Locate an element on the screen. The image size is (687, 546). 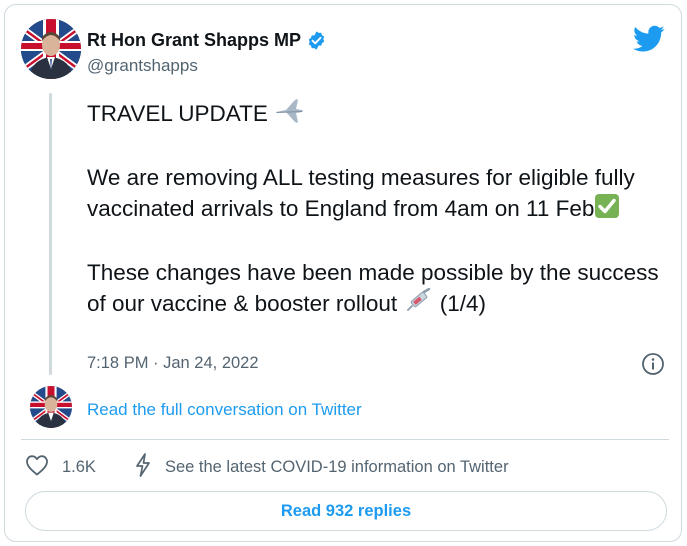
read-replies-button: Read 932 replies is located at coordinates (346, 511).